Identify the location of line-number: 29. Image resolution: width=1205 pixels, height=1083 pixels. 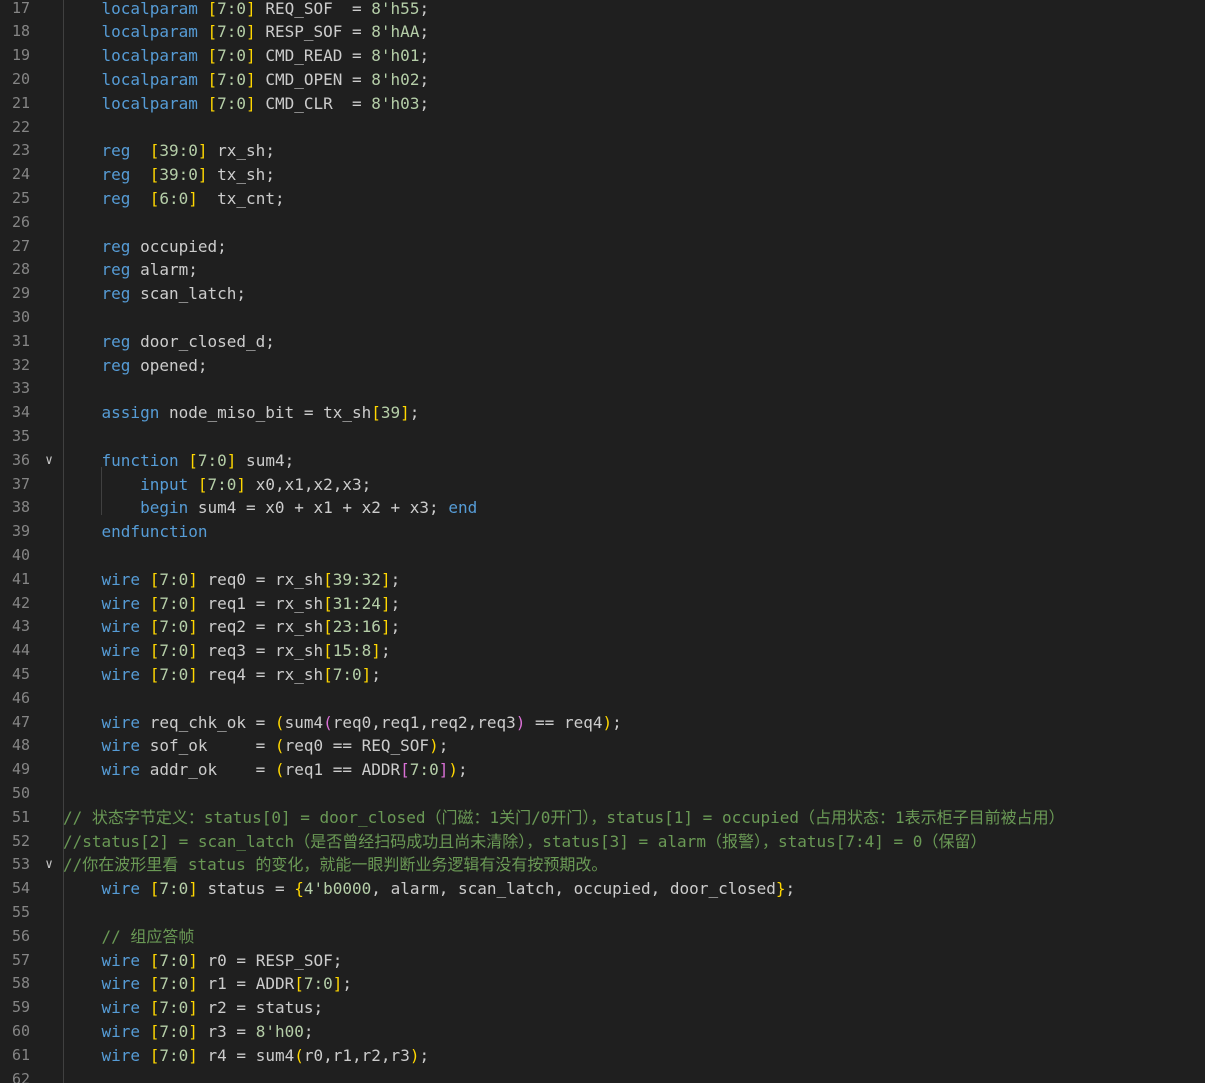
(20, 293).